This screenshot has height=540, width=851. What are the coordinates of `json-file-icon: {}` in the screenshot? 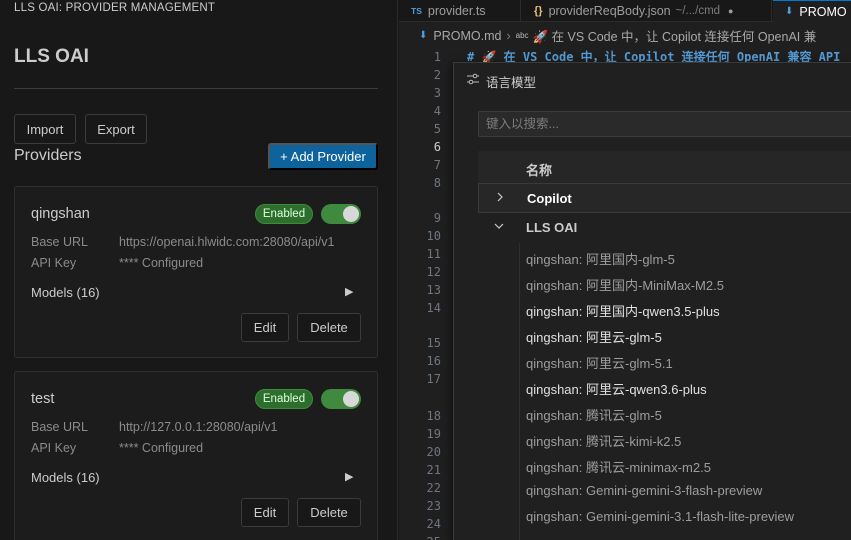 It's located at (538, 11).